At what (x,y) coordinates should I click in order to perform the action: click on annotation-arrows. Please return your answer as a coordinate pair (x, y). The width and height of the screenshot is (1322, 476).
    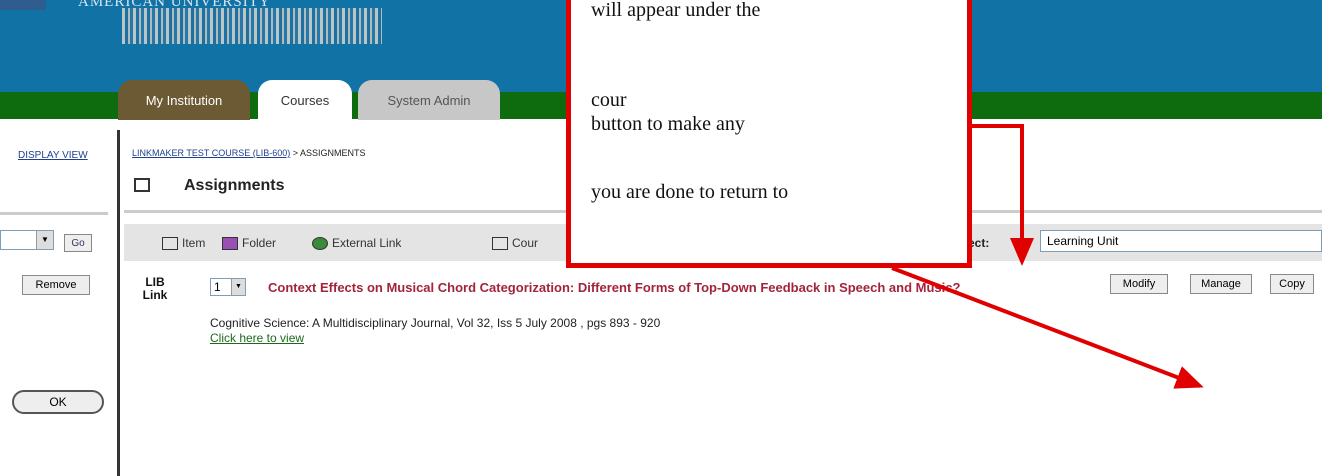
    Looking at the image, I should click on (1047, 256).